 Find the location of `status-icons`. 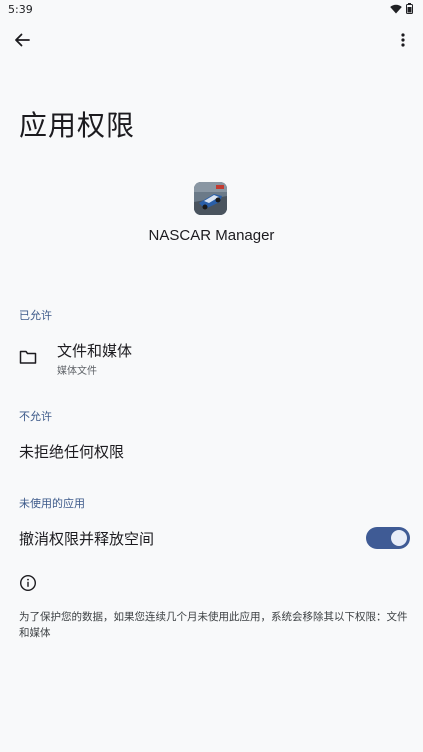

status-icons is located at coordinates (401, 8).